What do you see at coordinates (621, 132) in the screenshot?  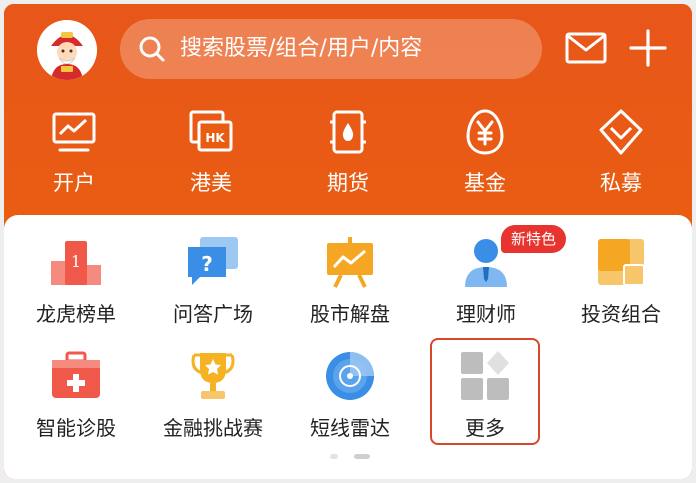 I see `diamond-badge-icon` at bounding box center [621, 132].